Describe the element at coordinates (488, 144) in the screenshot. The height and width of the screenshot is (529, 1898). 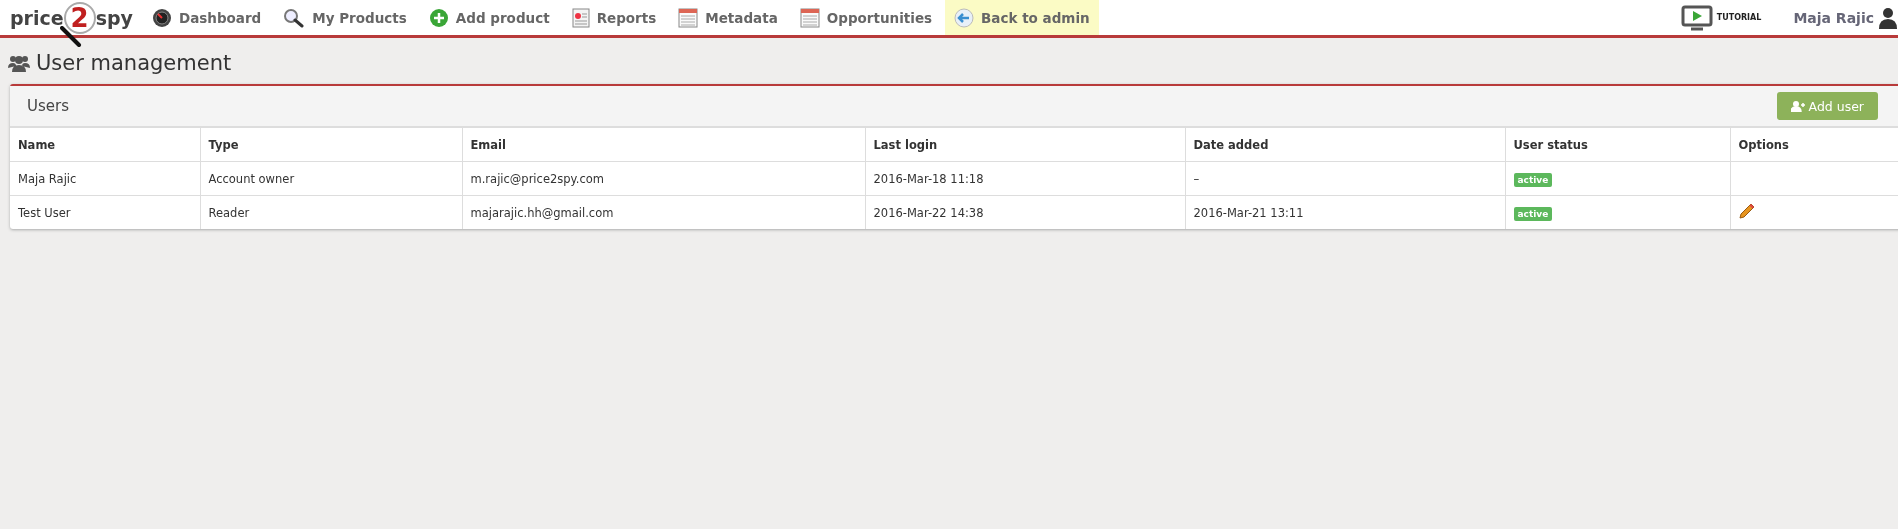
I see `column-header: Email` at that location.